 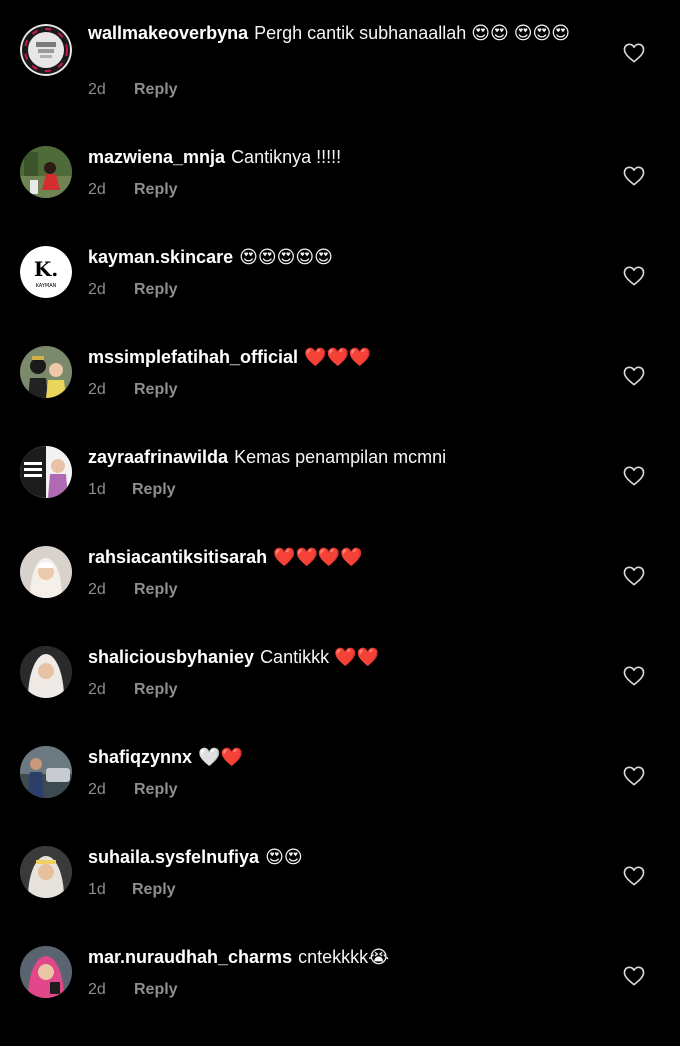 I want to click on comment-item: mssimplefatihah_official ❤️❤️❤️ 2d Reply, so click(x=340, y=396).